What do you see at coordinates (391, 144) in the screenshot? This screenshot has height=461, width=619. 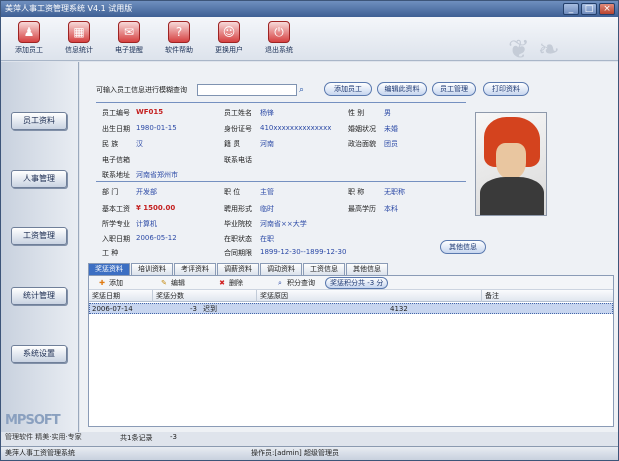 I see `politics-value: 团员` at bounding box center [391, 144].